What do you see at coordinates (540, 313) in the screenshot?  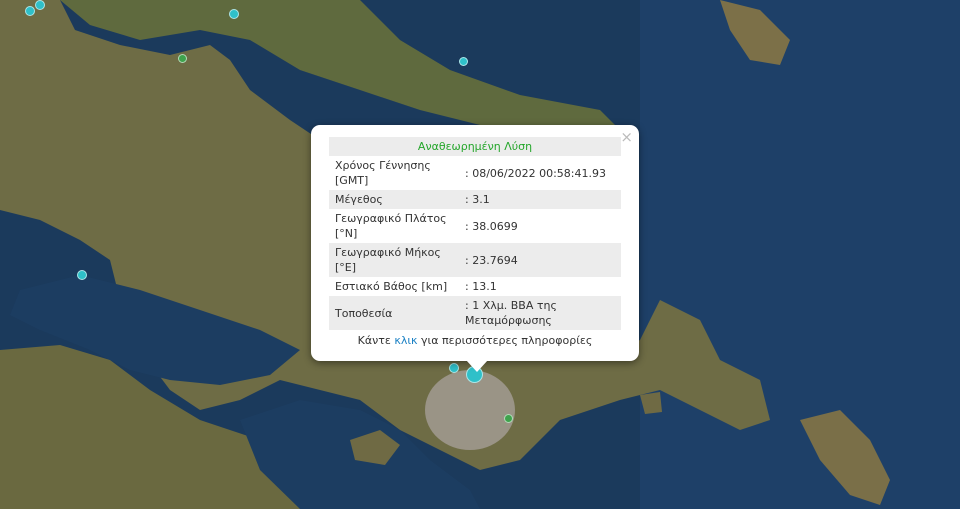 I see `row-value: : 1 Χλμ. ΒΒΑ της Μεταμόρφωσης` at bounding box center [540, 313].